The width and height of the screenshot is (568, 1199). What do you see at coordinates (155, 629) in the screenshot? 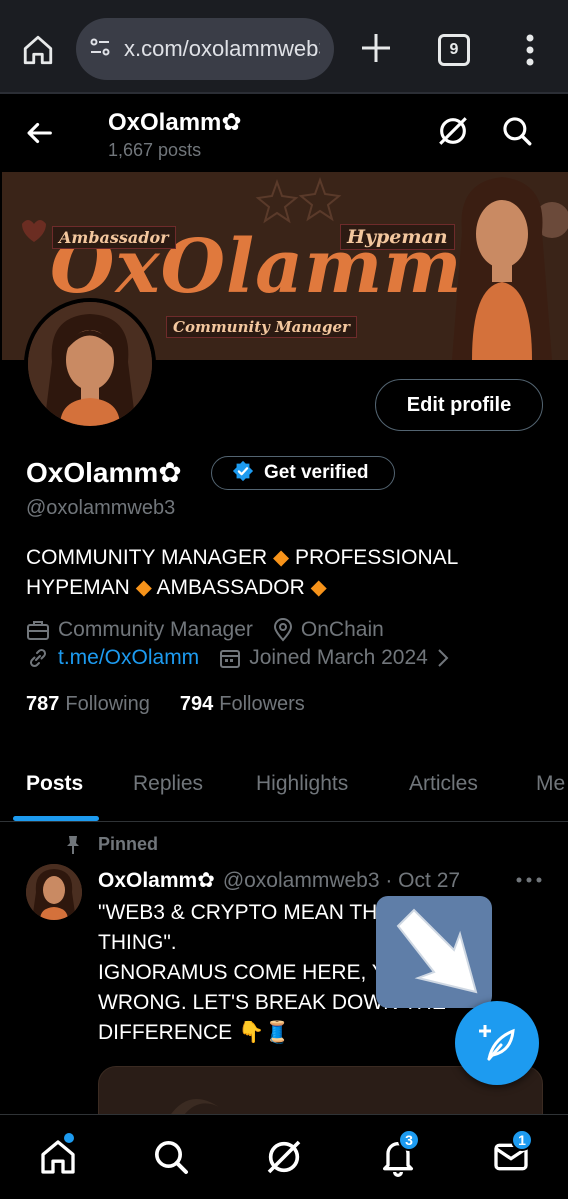
I see `profile-category-text: Community Manager` at bounding box center [155, 629].